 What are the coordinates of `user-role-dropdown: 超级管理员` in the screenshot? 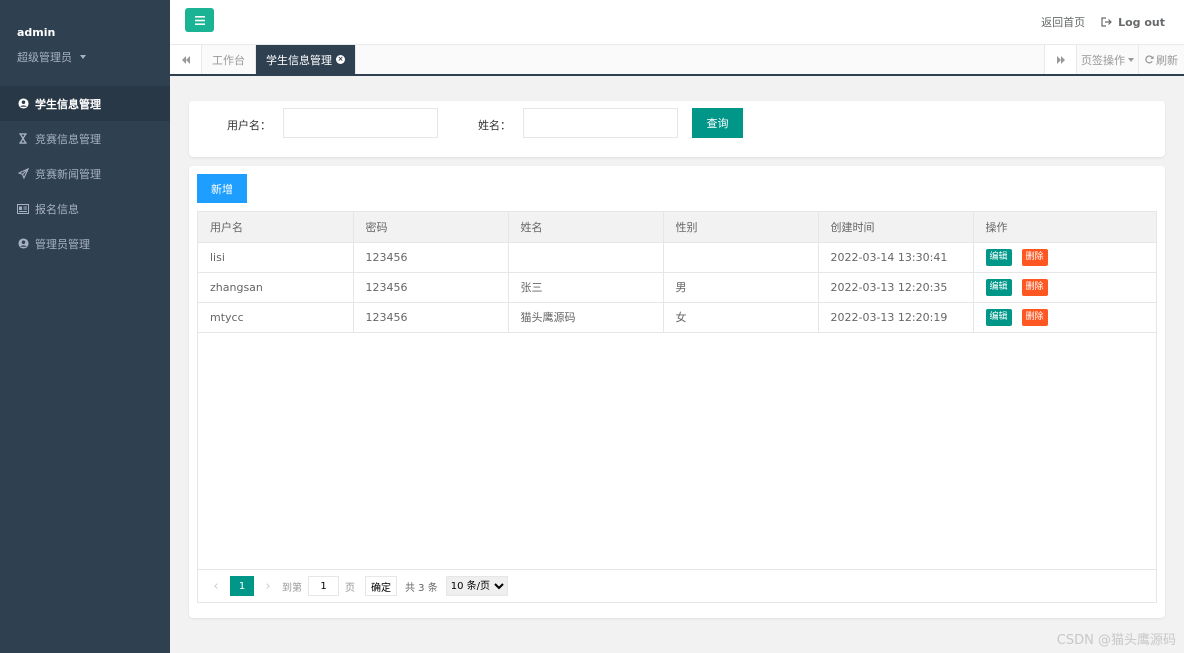 It's located at (51, 57).